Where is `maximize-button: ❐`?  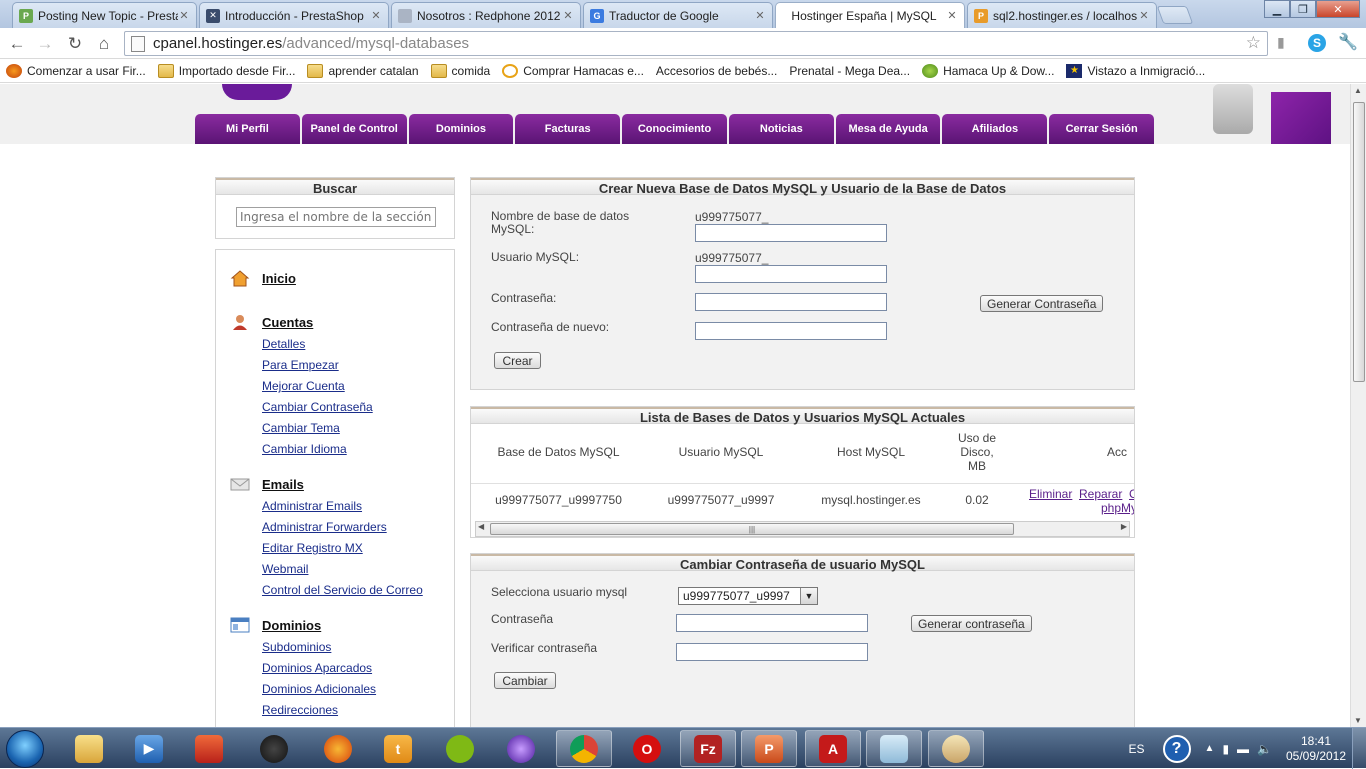
maximize-button: ❐ is located at coordinates (1303, 9).